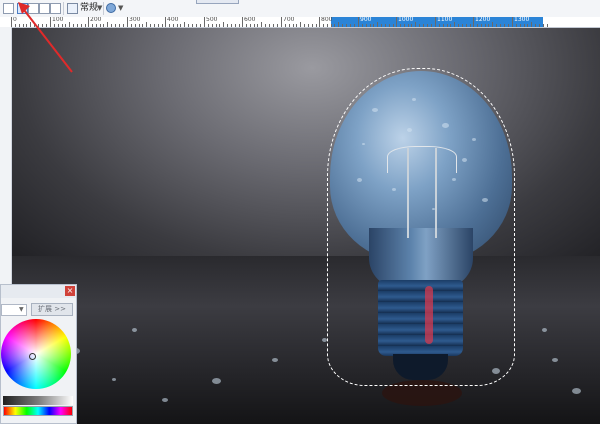  I want to click on color-picker-cursor, so click(32, 356).